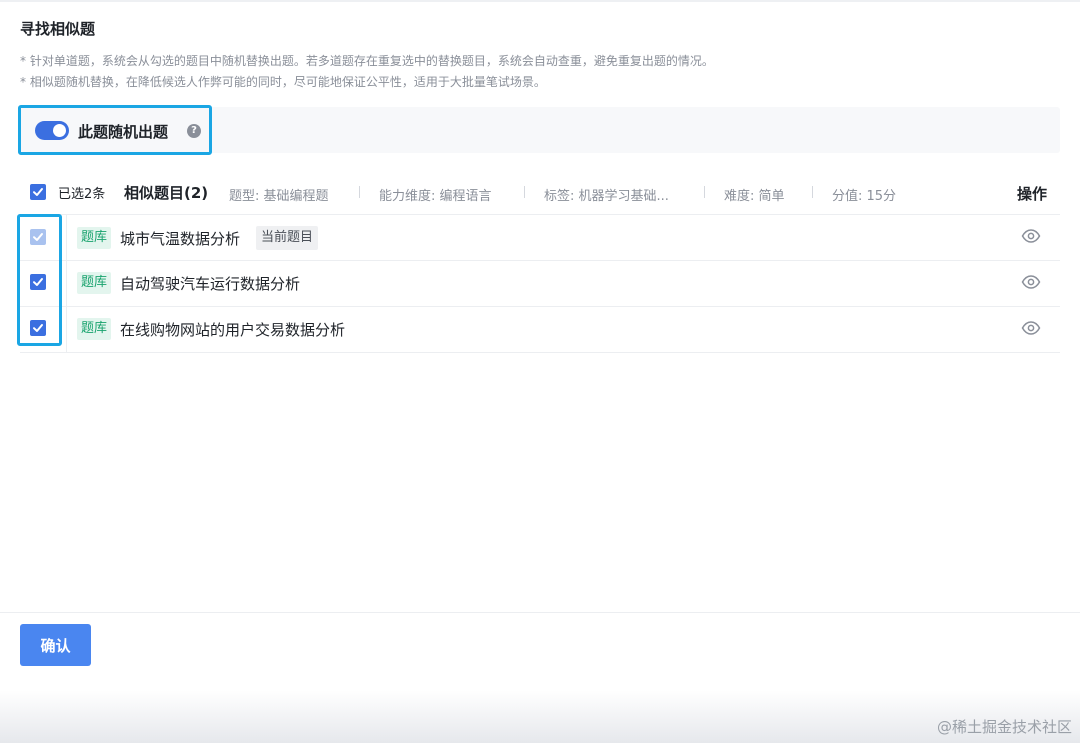 The image size is (1080, 743). I want to click on question-title: 在线购物网站的用户交易数据分析, so click(233, 330).